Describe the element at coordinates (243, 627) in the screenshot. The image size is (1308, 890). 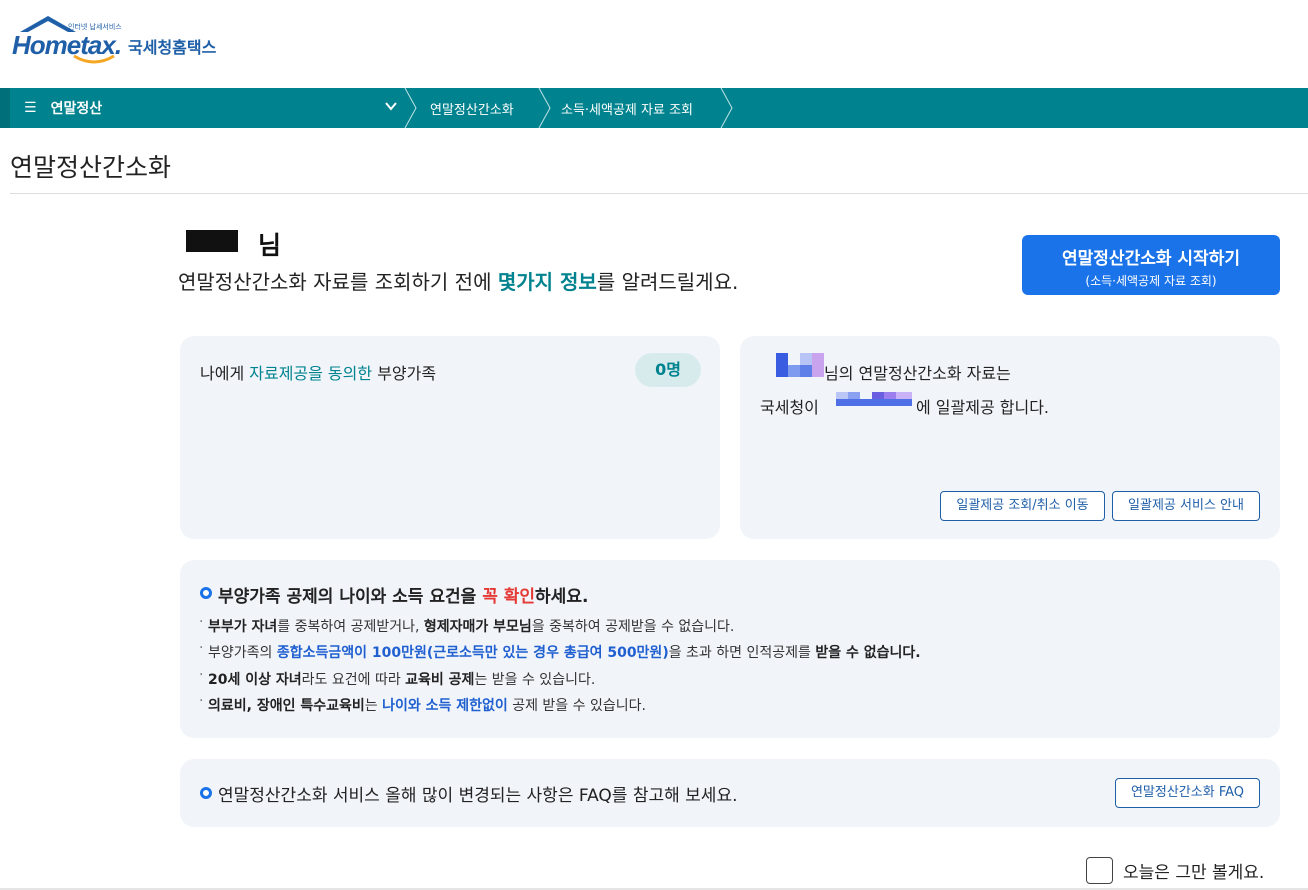
I see `req1-a: 부부가 자녀` at that location.